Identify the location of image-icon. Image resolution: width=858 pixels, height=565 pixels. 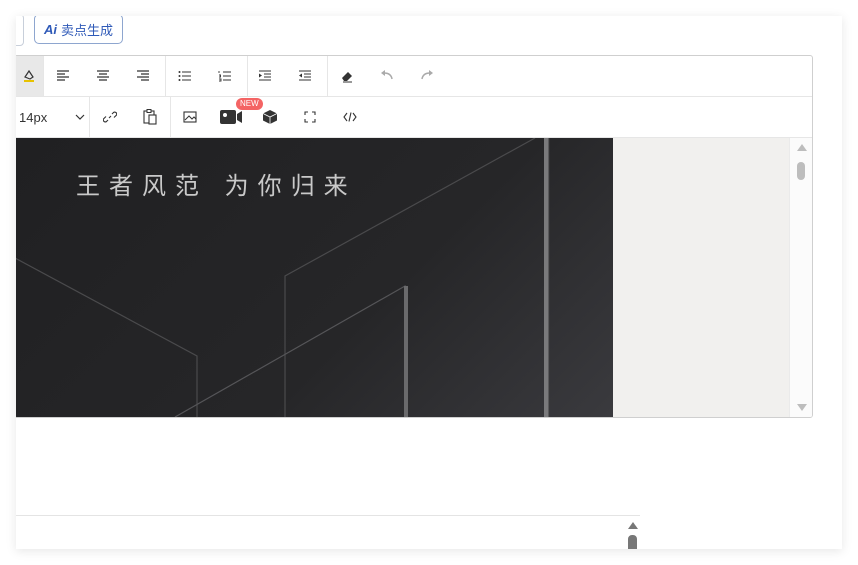
(190, 117).